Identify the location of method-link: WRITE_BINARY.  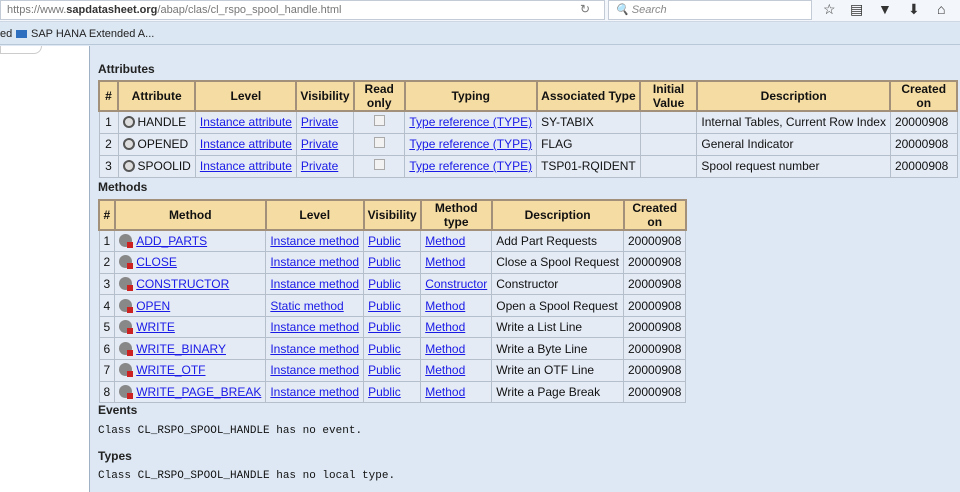
(181, 349).